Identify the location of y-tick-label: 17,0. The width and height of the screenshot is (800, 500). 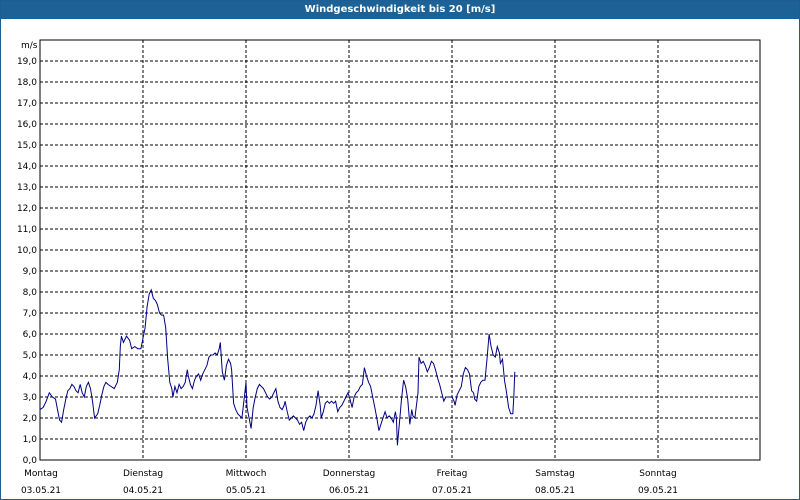
(27, 104).